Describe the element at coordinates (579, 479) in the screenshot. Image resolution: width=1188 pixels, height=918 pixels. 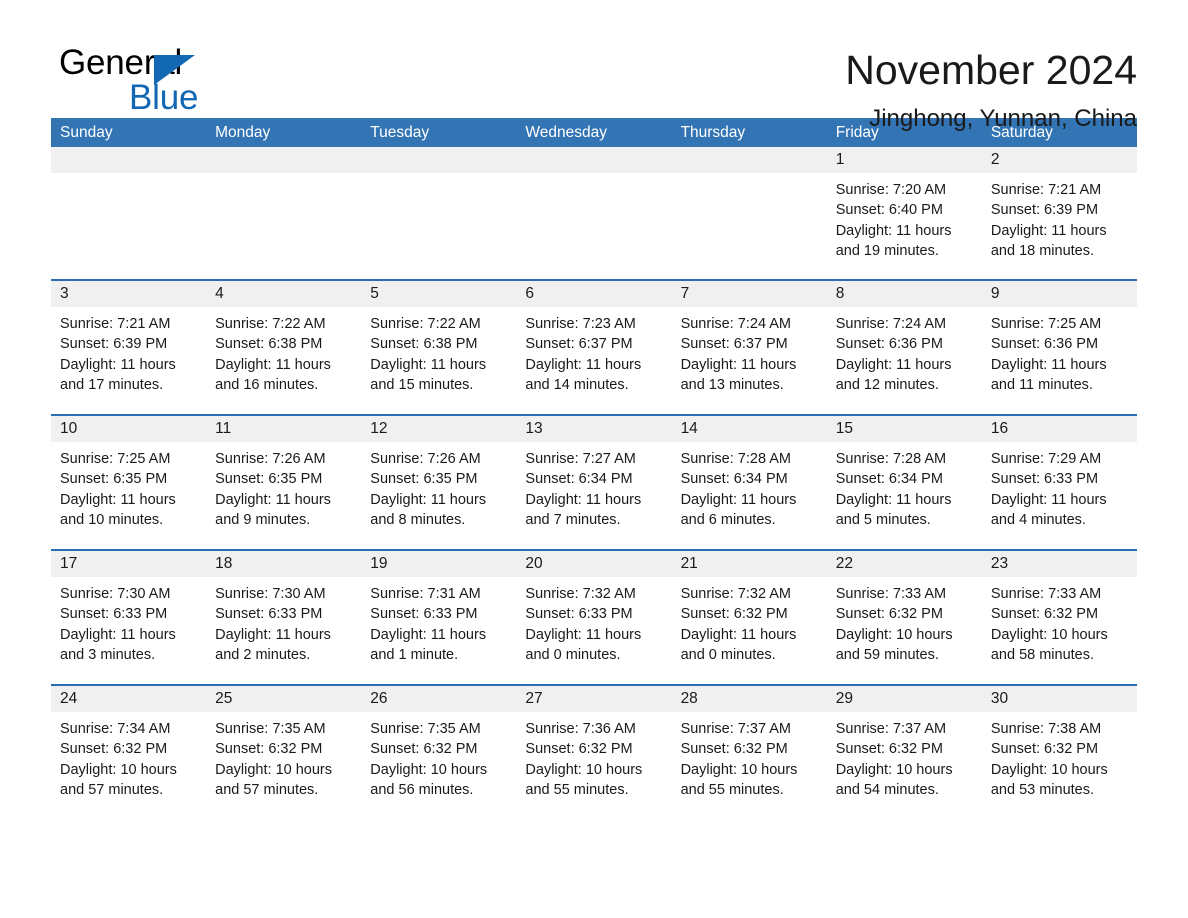
I see `sunset-text: Sunset: 6:34 PM` at that location.